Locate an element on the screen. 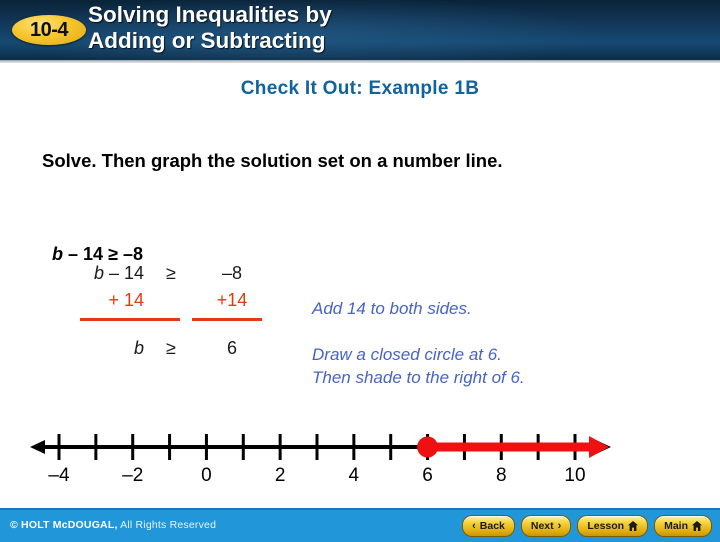 Image resolution: width=720 pixels, height=542 pixels. work-row3-variable: b is located at coordinates (138, 348).